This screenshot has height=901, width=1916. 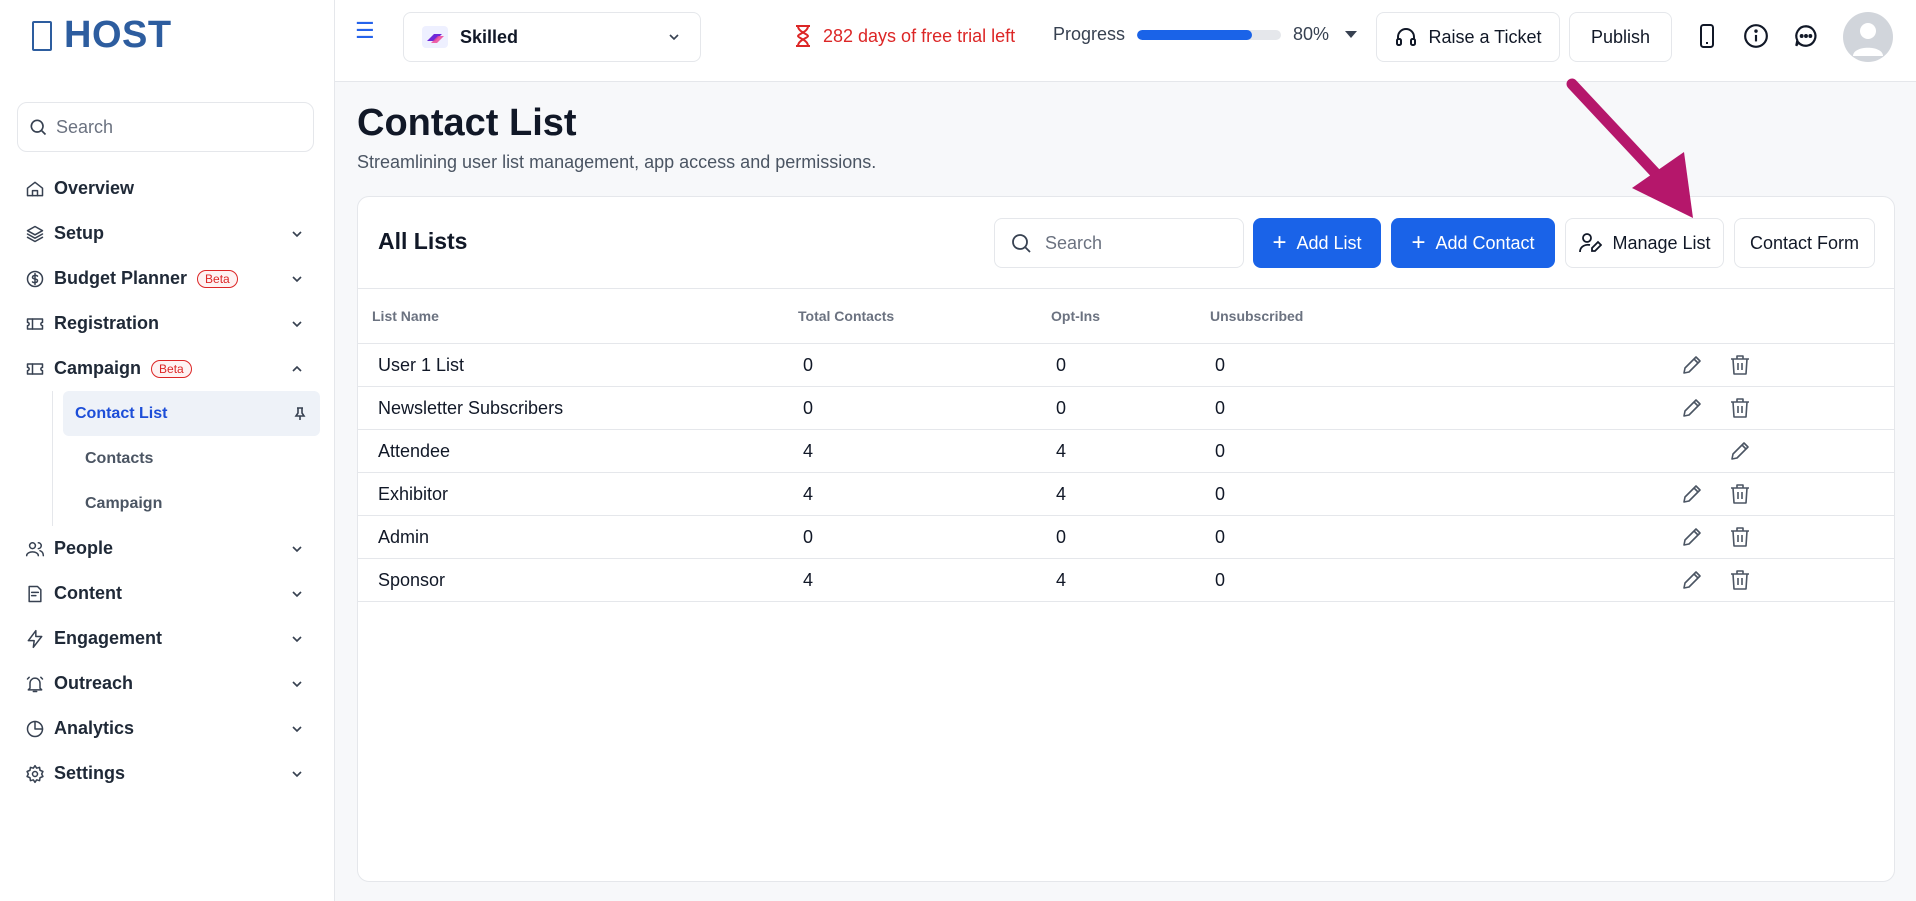 I want to click on table-row: Sponsor 4 4 0, so click(x=1126, y=580).